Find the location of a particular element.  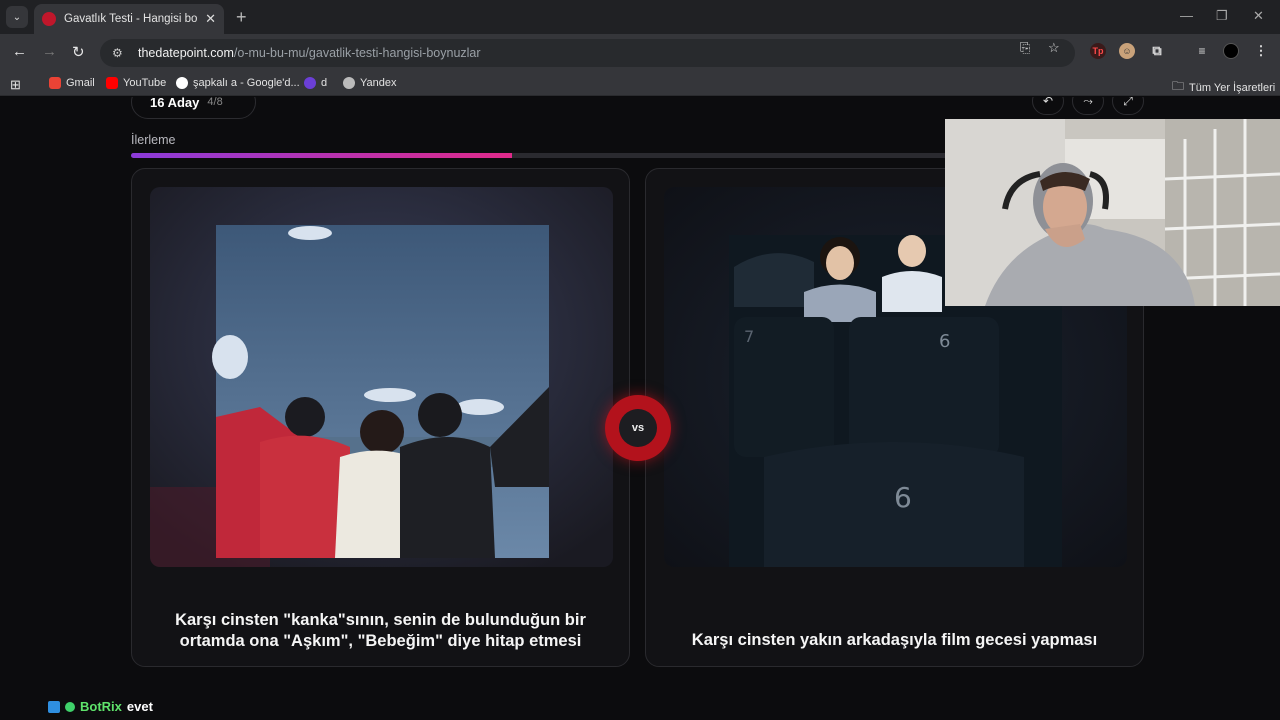

bot-badge-icon is located at coordinates (70, 706).